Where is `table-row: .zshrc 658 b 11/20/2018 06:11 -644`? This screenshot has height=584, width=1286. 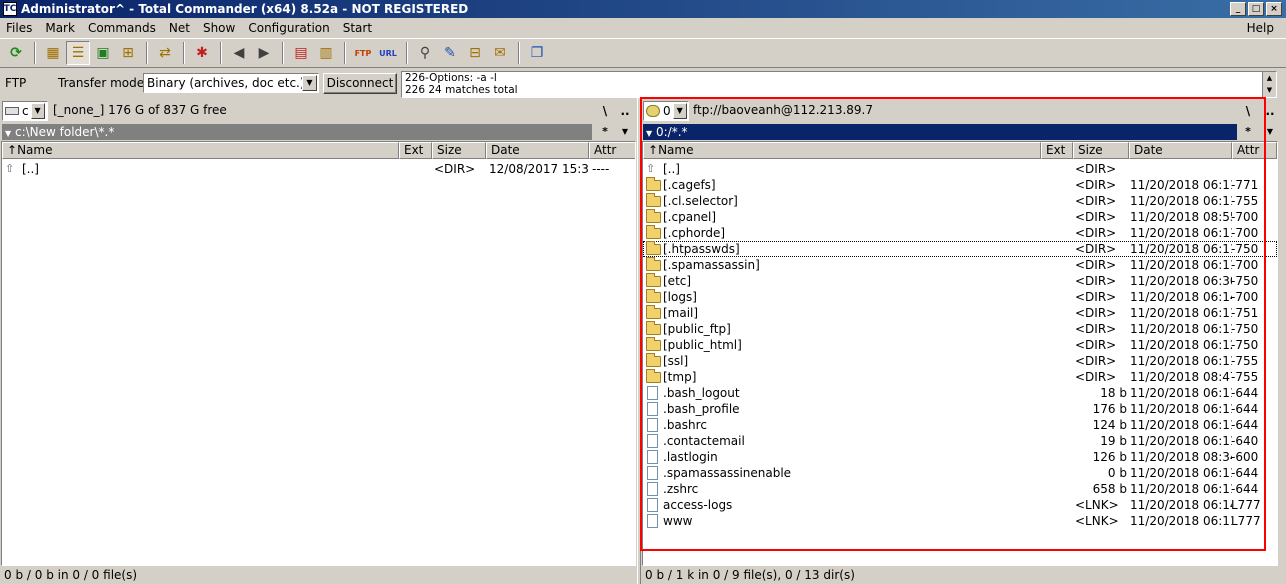 table-row: .zshrc 658 b 11/20/2018 06:11 -644 is located at coordinates (960, 489).